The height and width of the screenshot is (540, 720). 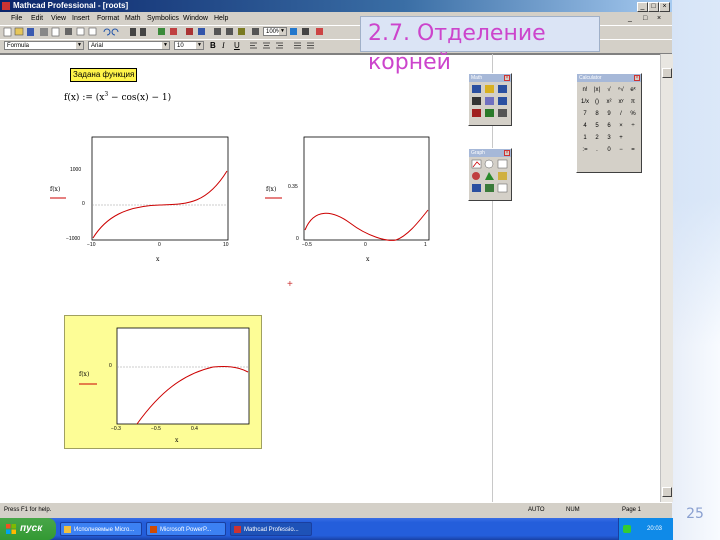 I want to click on calc-key-4: 4, so click(x=585, y=126).